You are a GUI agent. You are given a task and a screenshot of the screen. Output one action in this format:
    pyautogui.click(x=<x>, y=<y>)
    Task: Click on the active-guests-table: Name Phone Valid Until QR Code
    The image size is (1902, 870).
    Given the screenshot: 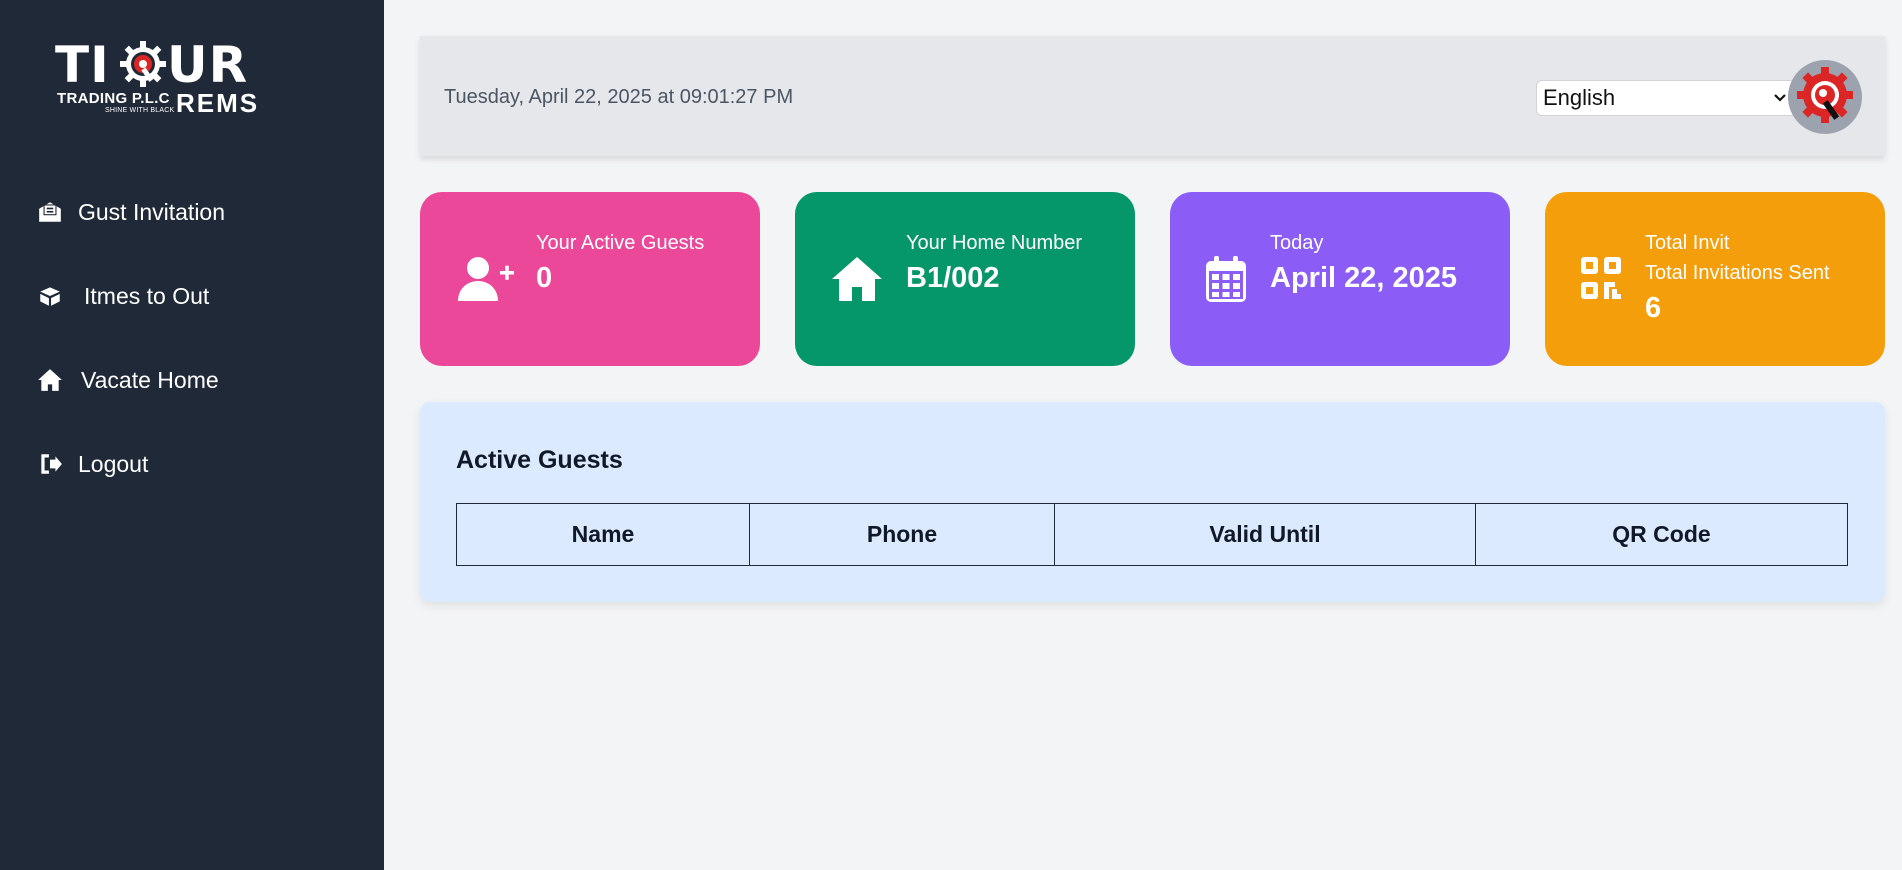 What is the action you would take?
    pyautogui.click(x=1152, y=534)
    